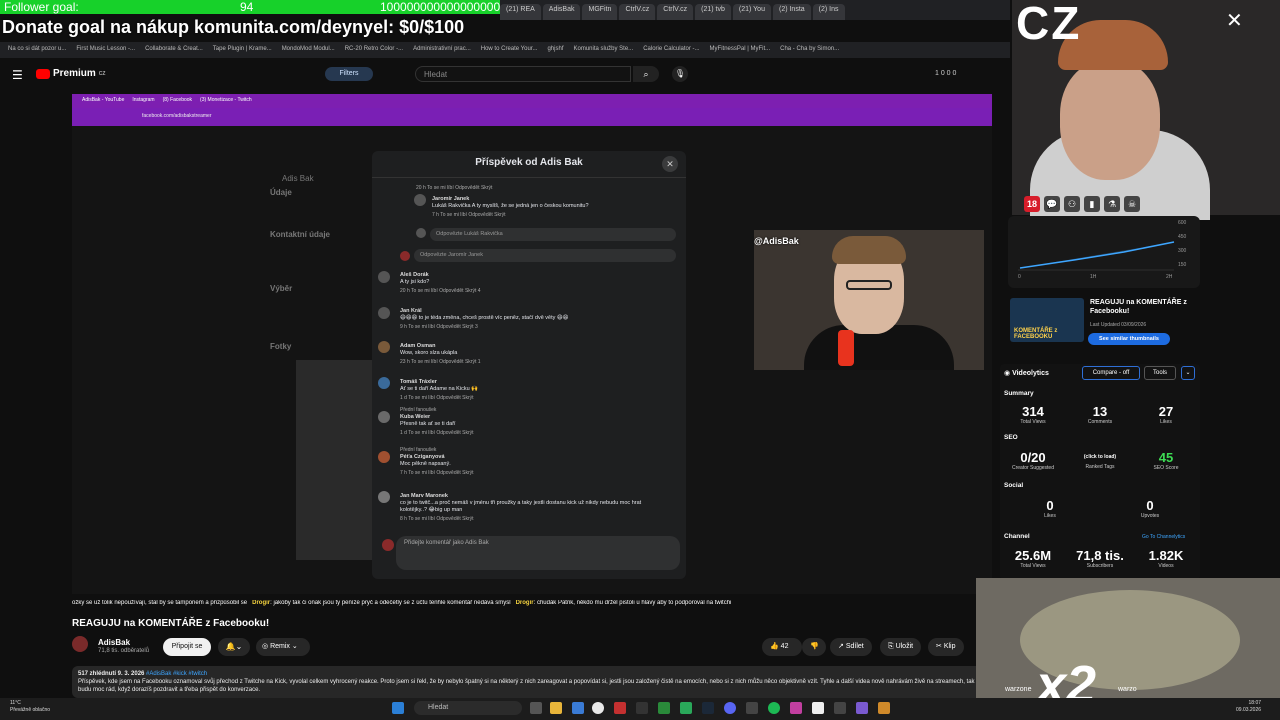 The height and width of the screenshot is (720, 1280). I want to click on thumbnail-text: KOMENTÁŘE z FACEBOOKU, so click(1036, 334).